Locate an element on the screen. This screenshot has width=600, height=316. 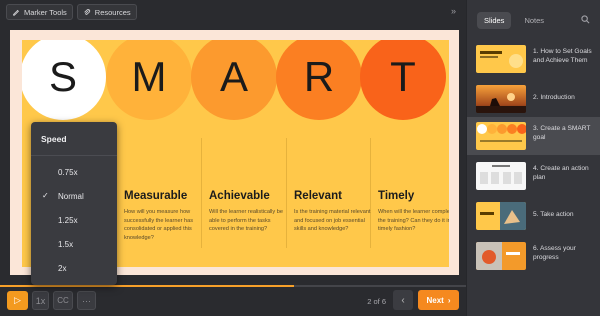
sidebar-slide-item-active: 3. Create a SMART goal is located at coordinates (533, 136).